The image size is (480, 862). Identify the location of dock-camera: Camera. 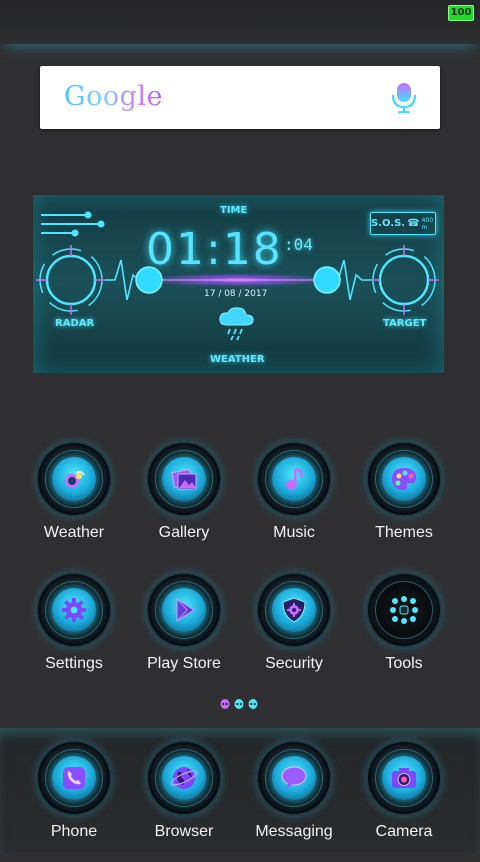
(404, 802).